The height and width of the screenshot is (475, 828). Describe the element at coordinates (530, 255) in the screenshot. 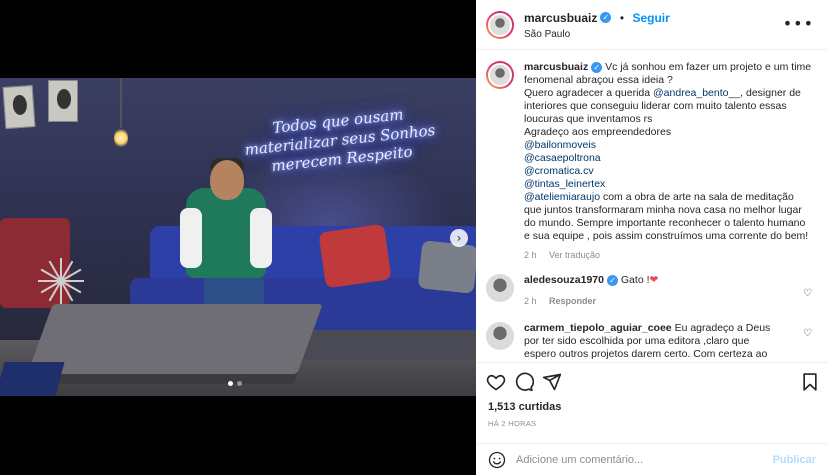

I see `caption-time: 2 h` at that location.